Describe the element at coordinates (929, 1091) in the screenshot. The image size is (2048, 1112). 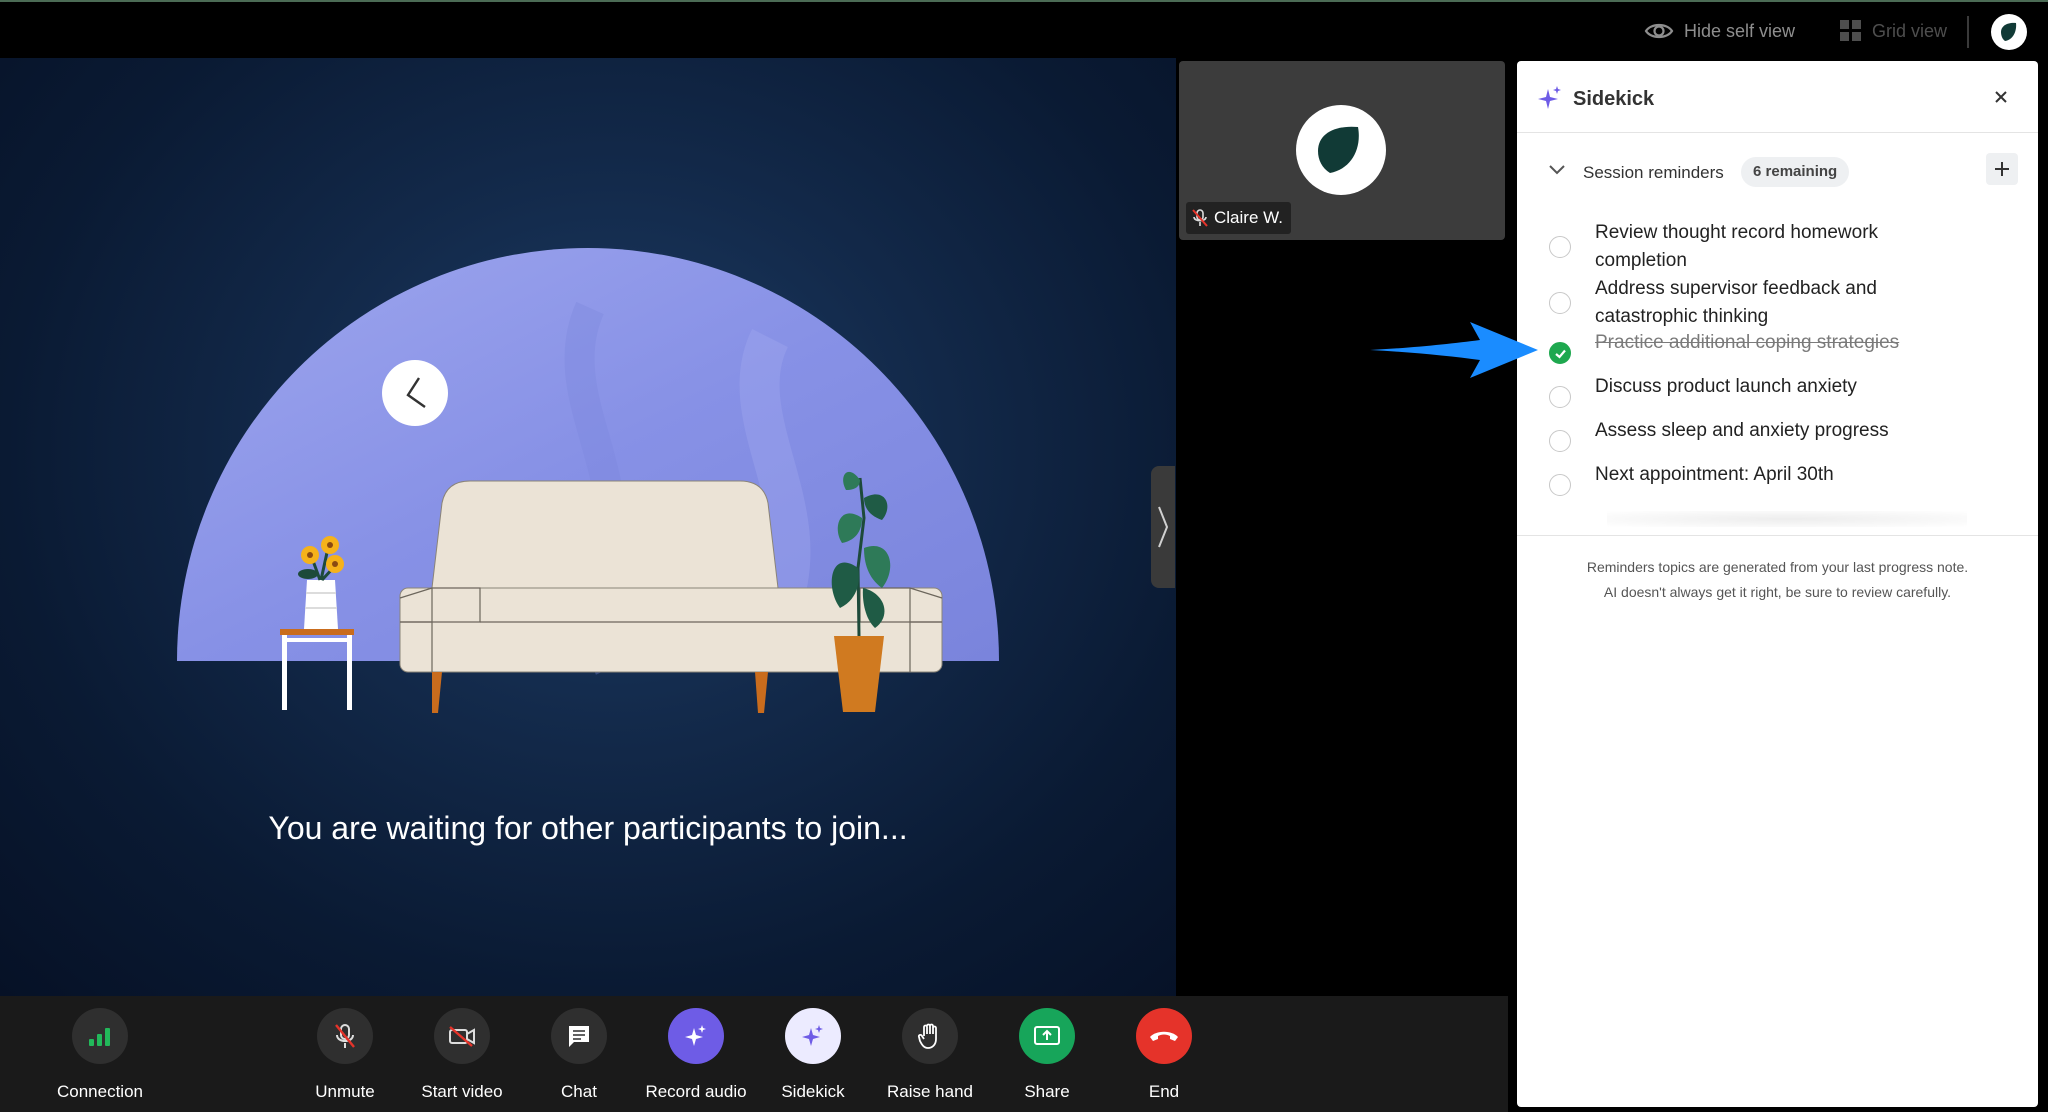
I see `raise-hand-label: Raise hand` at that location.